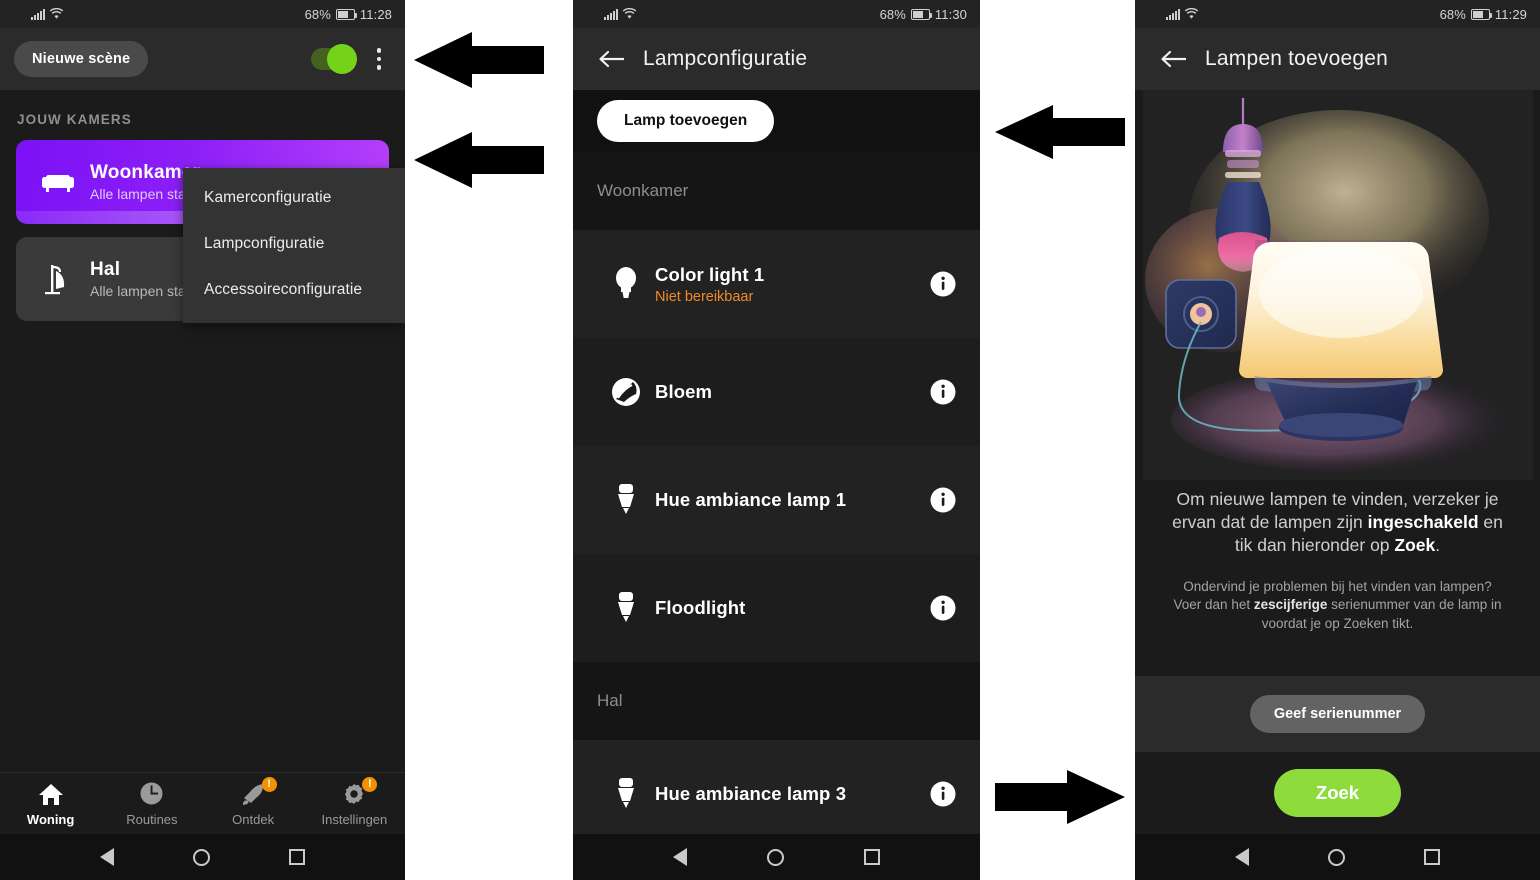  Describe the element at coordinates (1297, 58) in the screenshot. I see `page-title: Lampen toevoegen` at that location.